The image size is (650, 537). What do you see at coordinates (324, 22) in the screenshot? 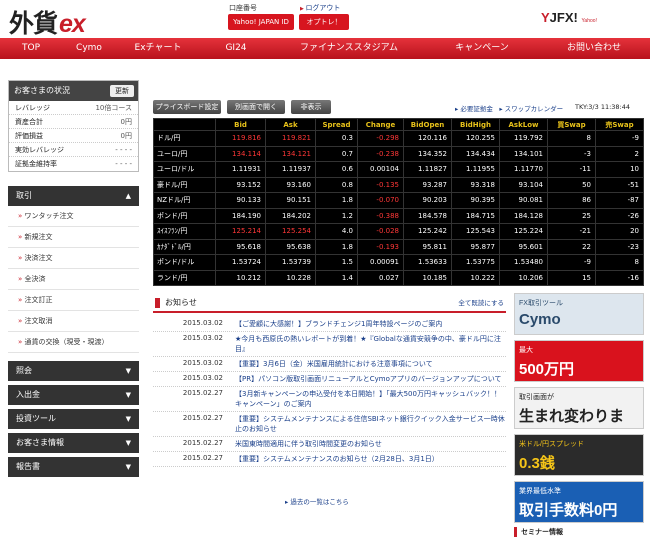
I see `options-button: オプトレ！` at bounding box center [324, 22].